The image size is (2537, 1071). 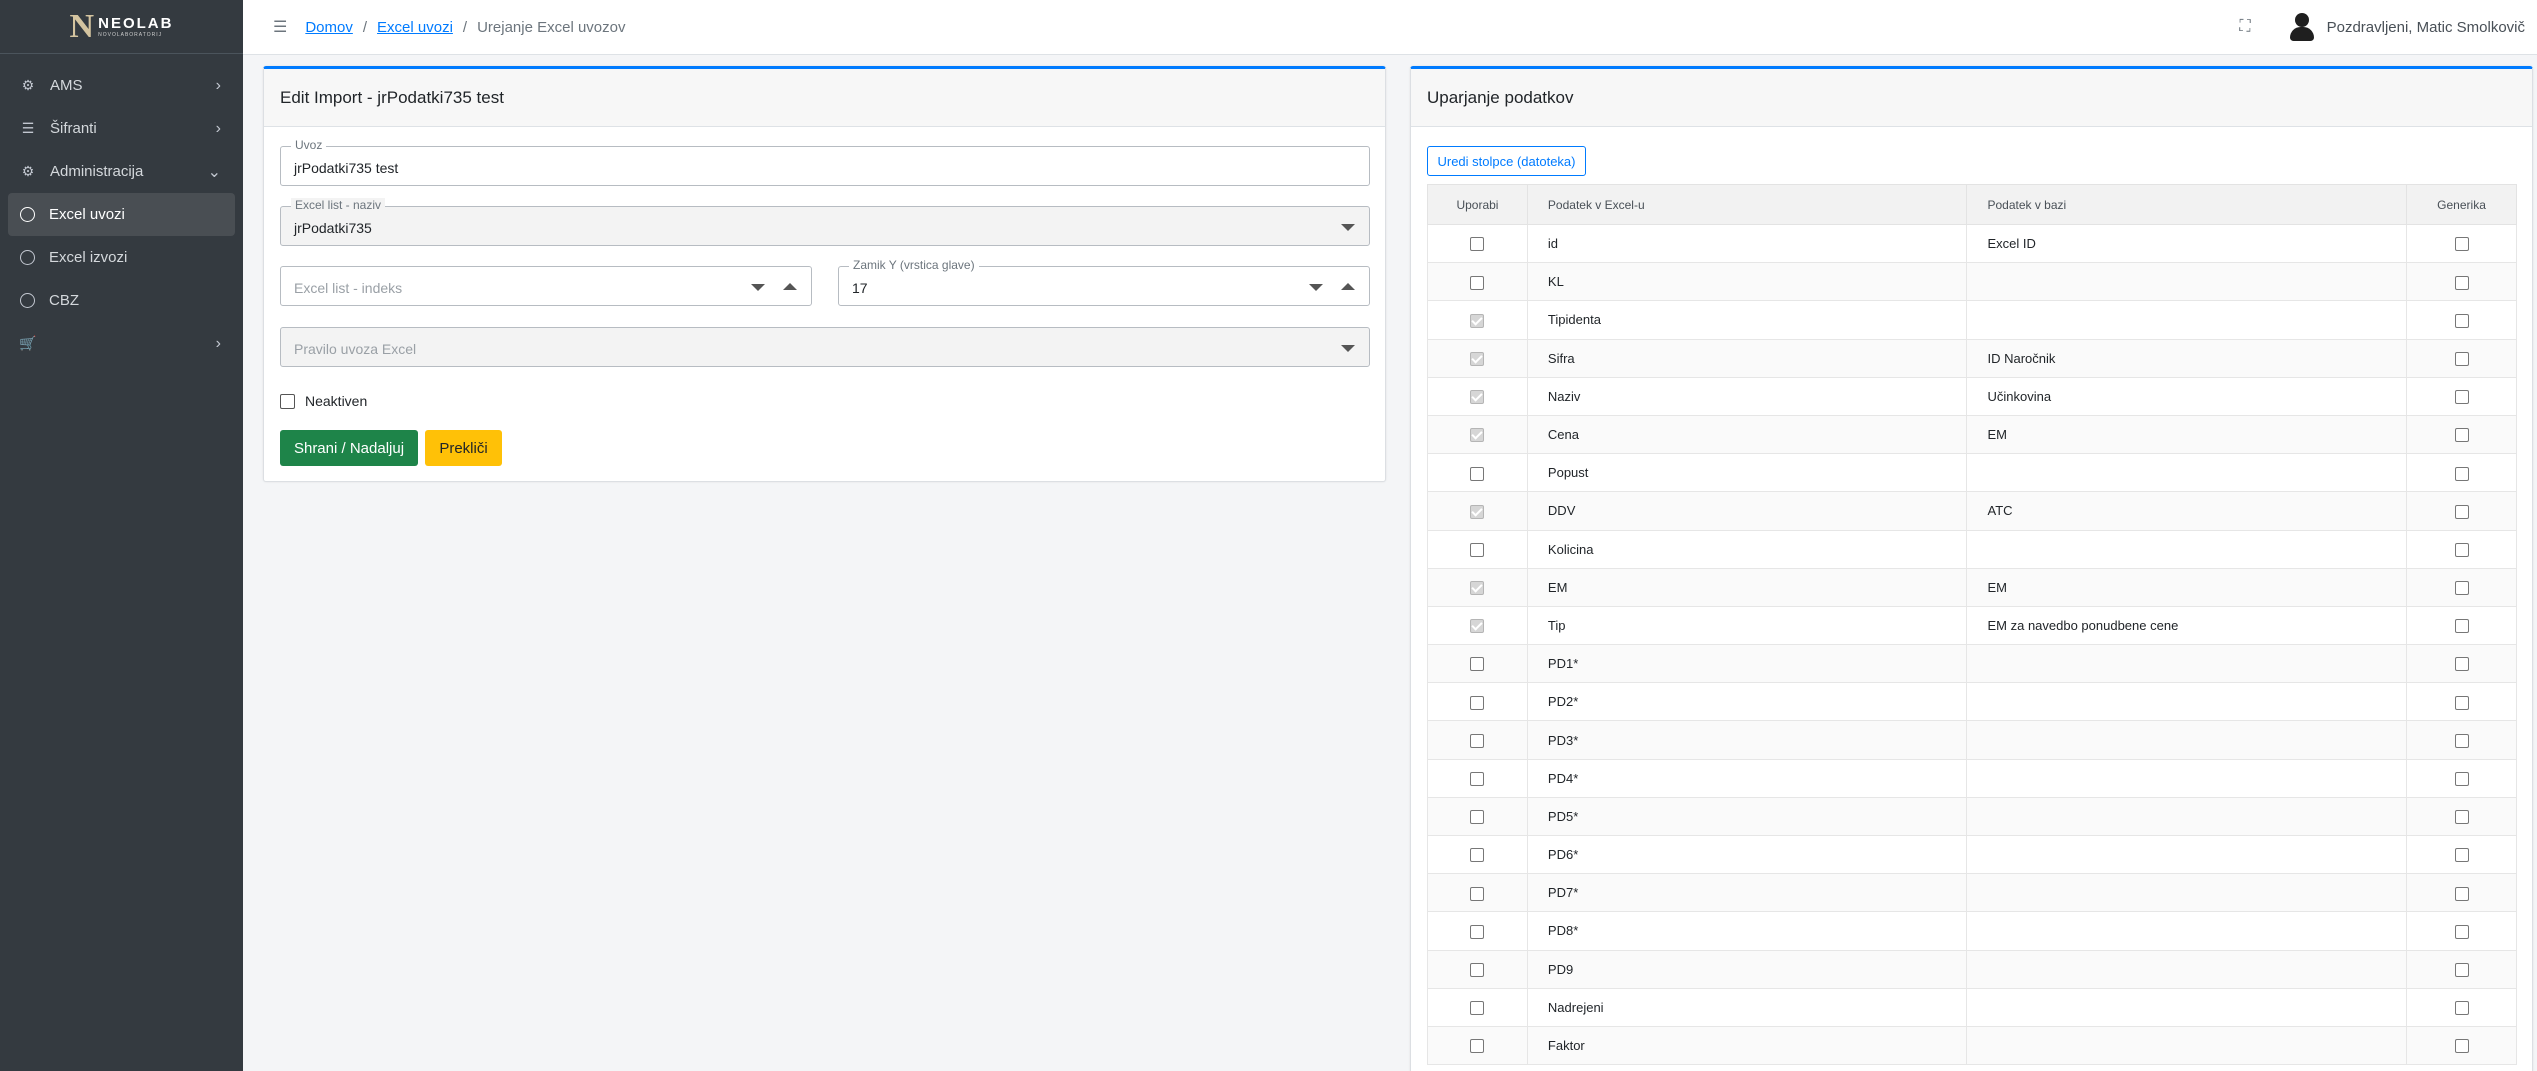 What do you see at coordinates (121, 171) in the screenshot?
I see `sidebar-item-administracija: ⚙ Administracija ⌄` at bounding box center [121, 171].